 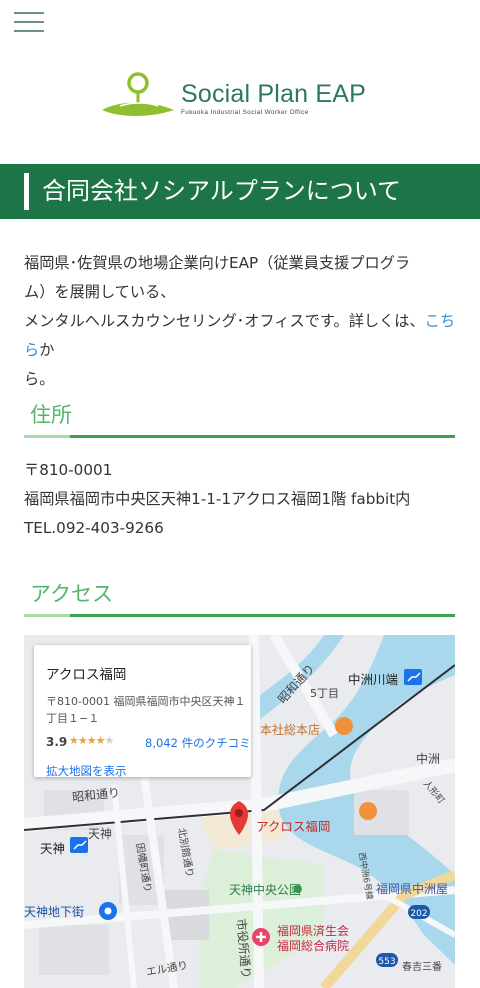 What do you see at coordinates (224, 321) in the screenshot?
I see `intro-text: メンタルヘルスカウンセリング･オフィスです。詳しくは、` at bounding box center [224, 321].